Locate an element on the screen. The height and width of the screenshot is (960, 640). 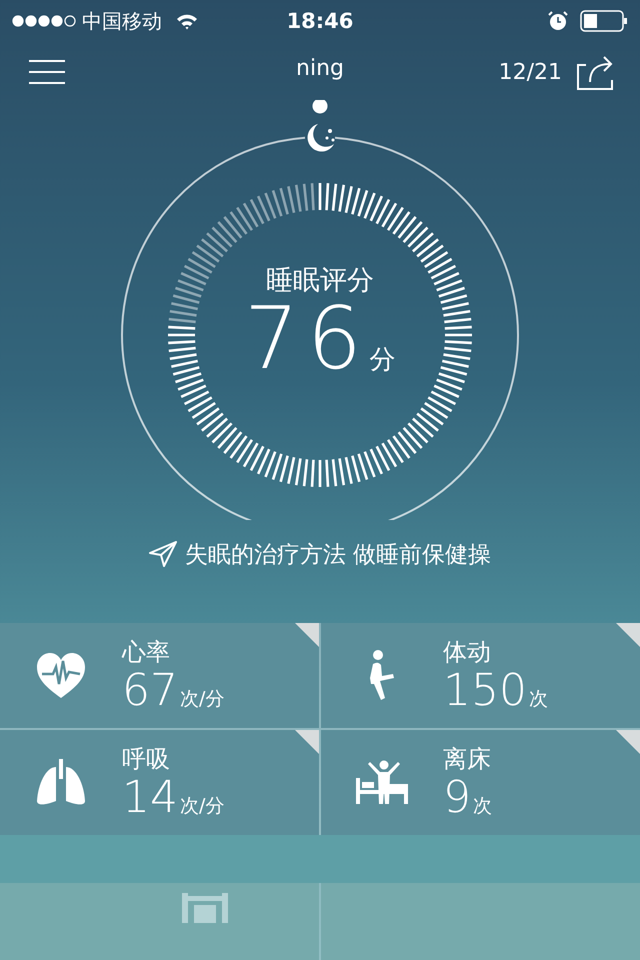
sitting-person-icon is located at coordinates (382, 676).